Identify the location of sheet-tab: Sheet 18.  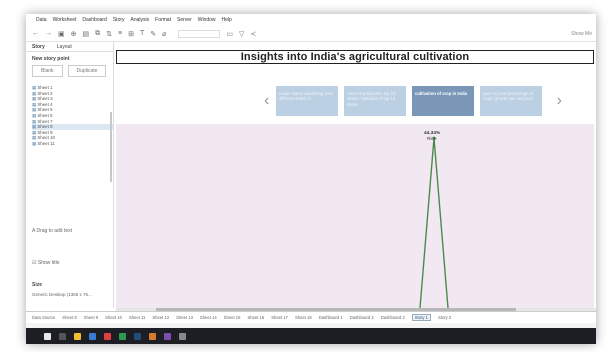
(303, 317).